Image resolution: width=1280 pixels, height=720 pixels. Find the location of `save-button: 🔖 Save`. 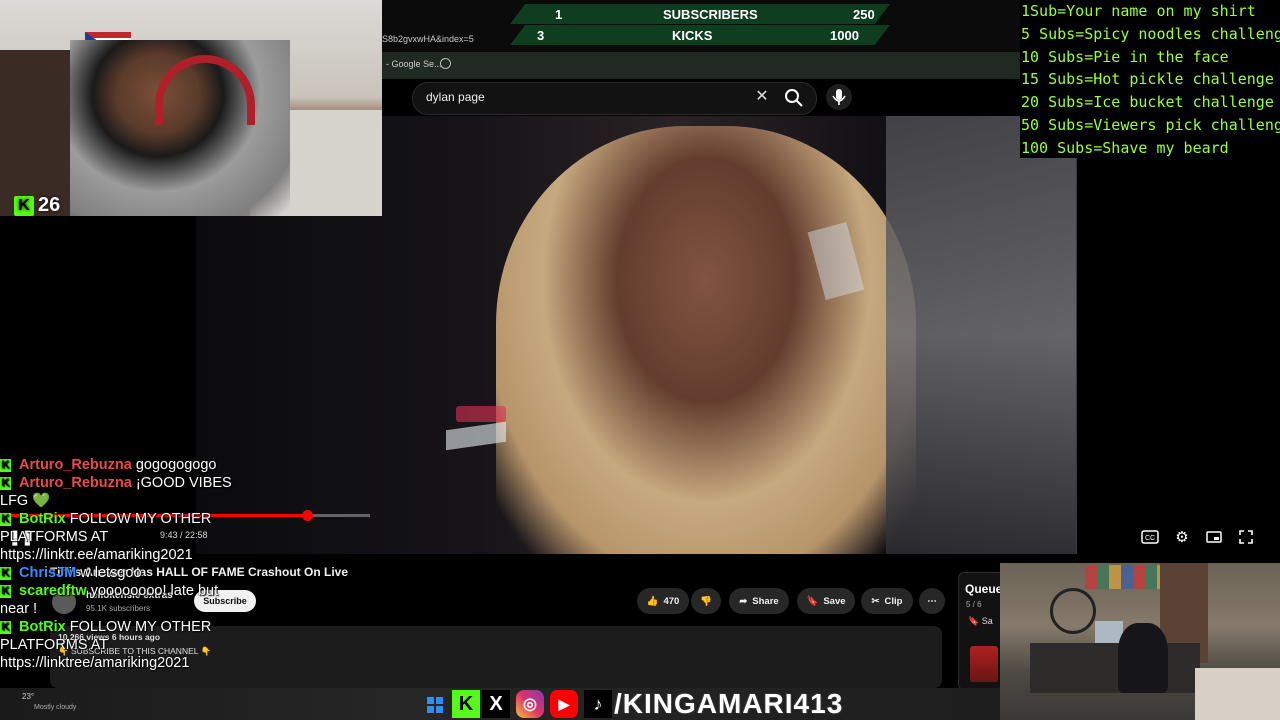

save-button: 🔖 Save is located at coordinates (826, 601).